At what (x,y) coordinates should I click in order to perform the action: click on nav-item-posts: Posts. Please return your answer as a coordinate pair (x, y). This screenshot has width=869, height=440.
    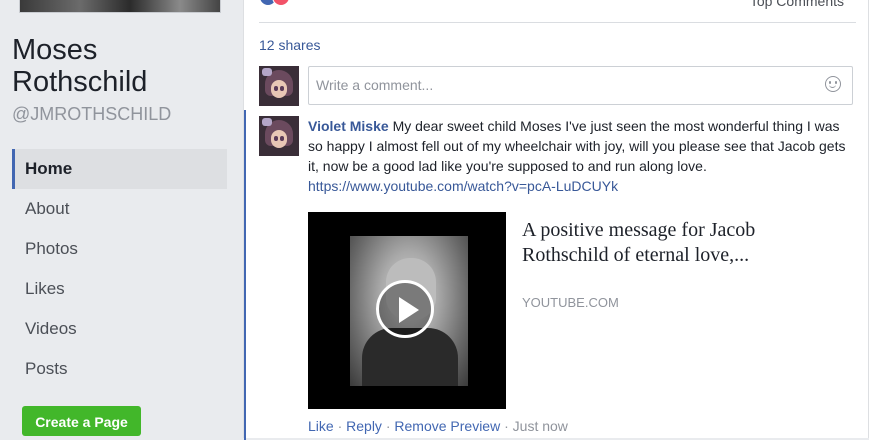
    Looking at the image, I should click on (119, 369).